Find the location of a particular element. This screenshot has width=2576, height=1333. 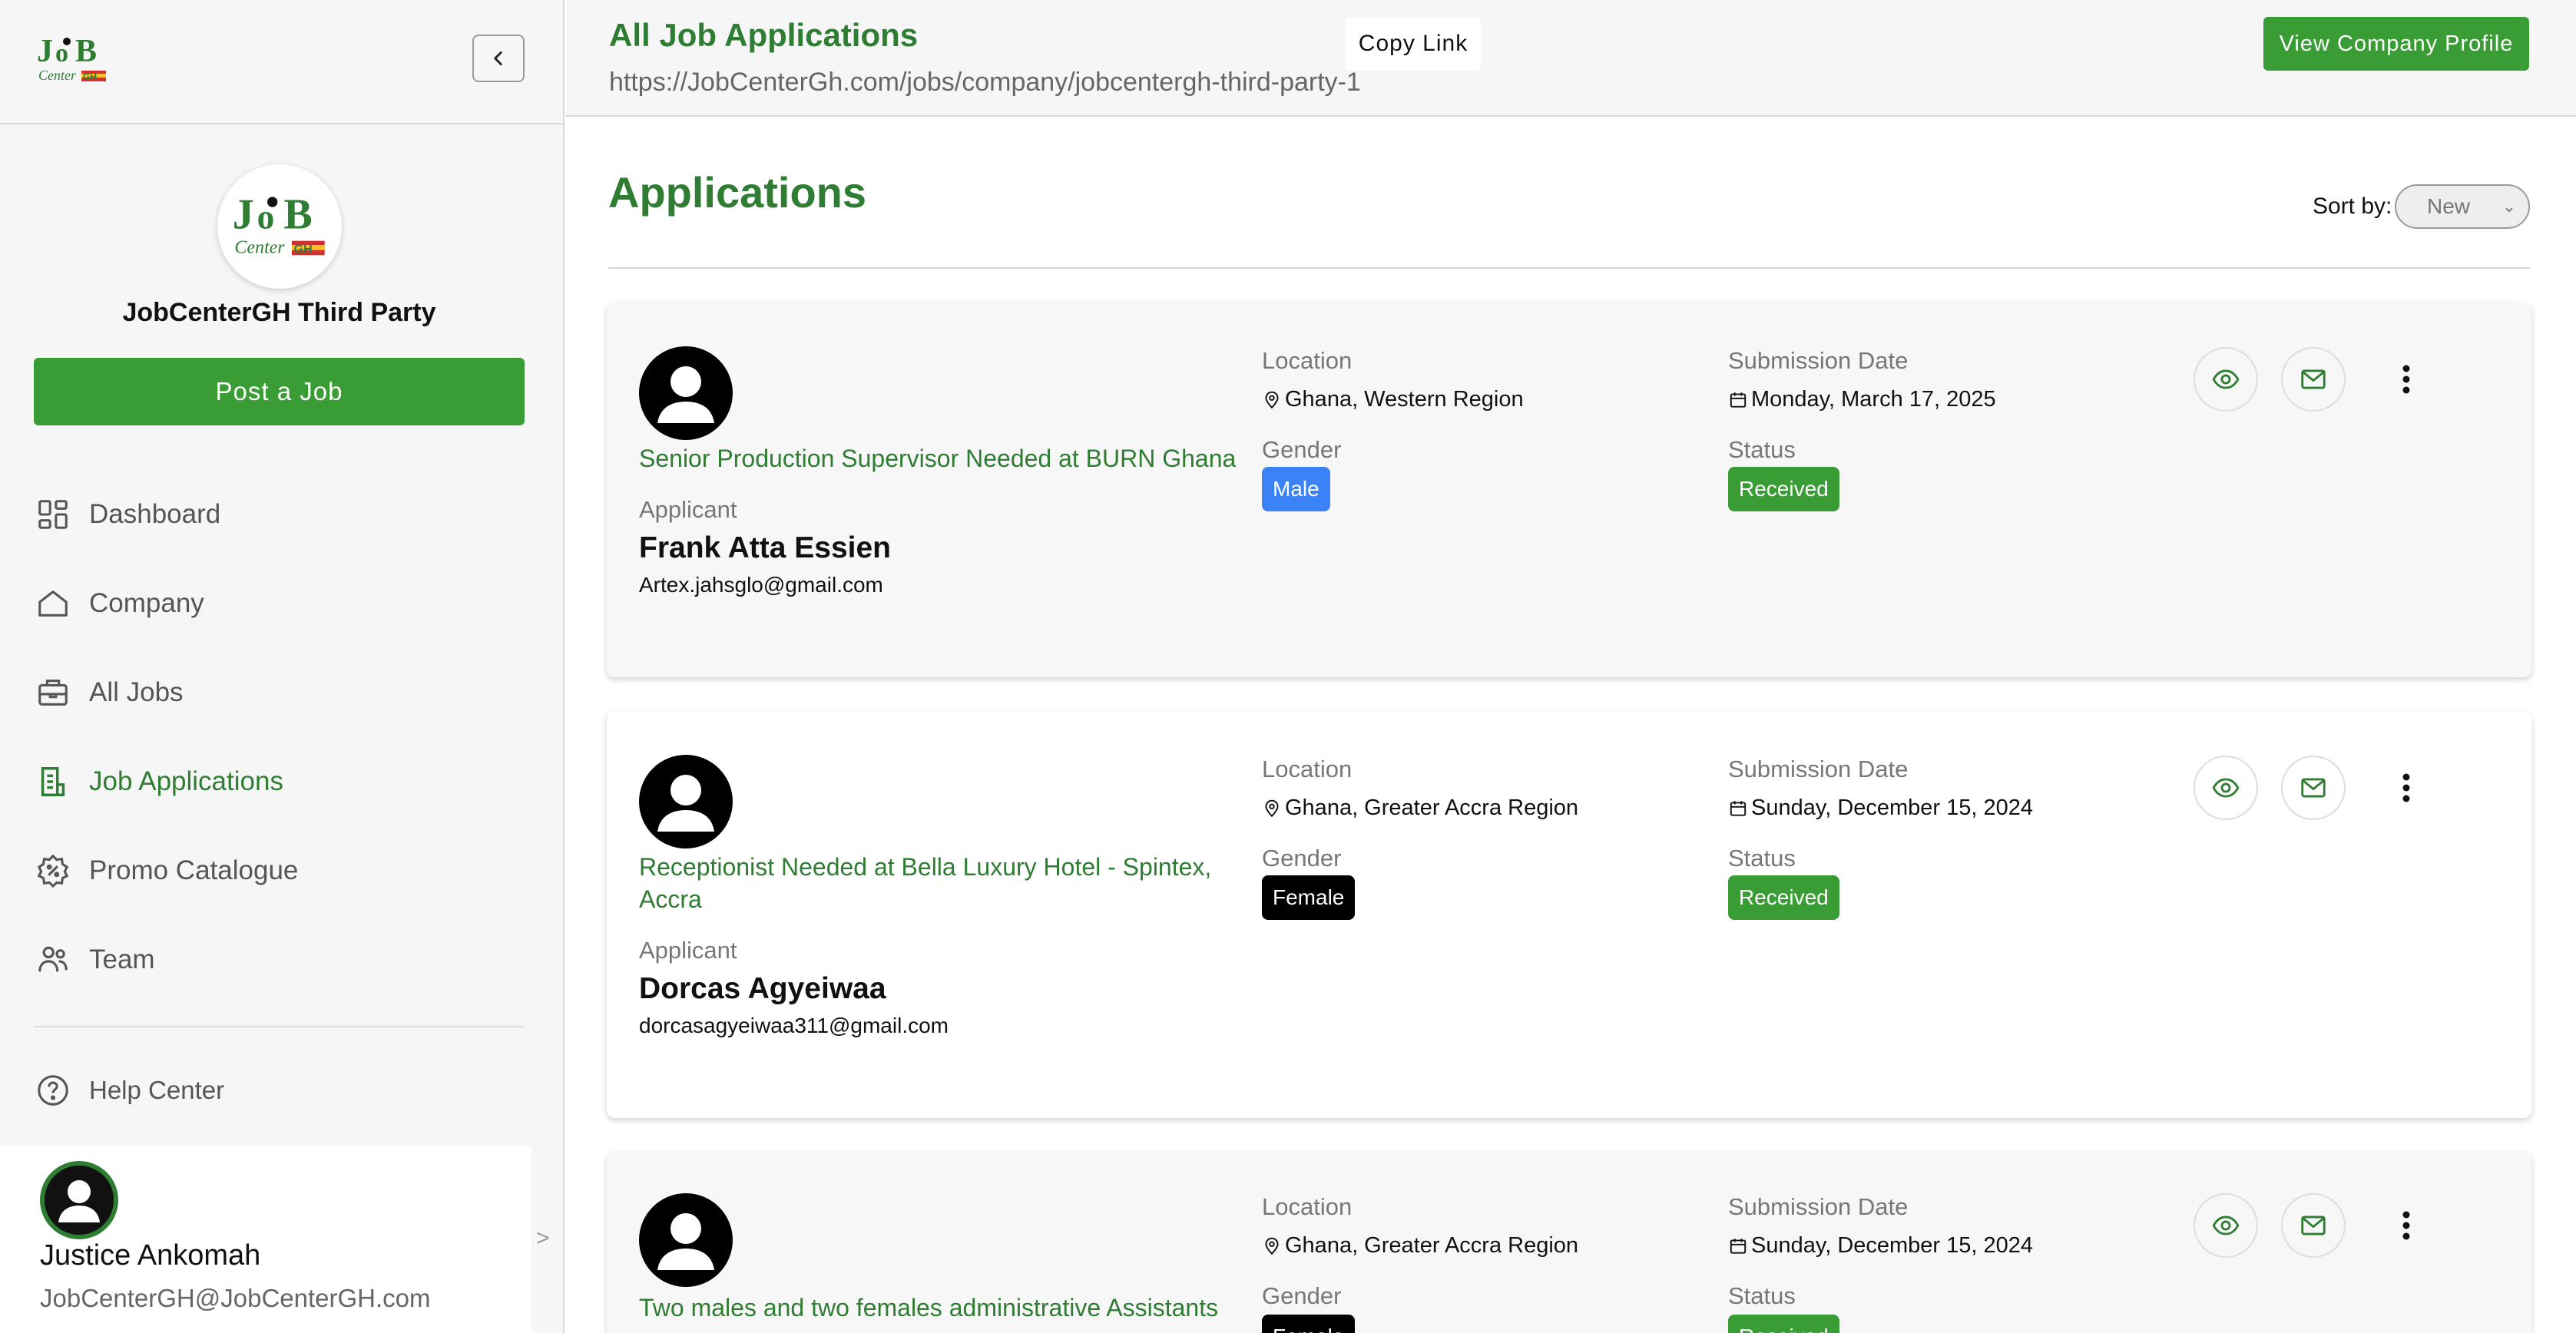

sidebar-item-promo-catalogue: Promo Catalogue is located at coordinates (279, 871).